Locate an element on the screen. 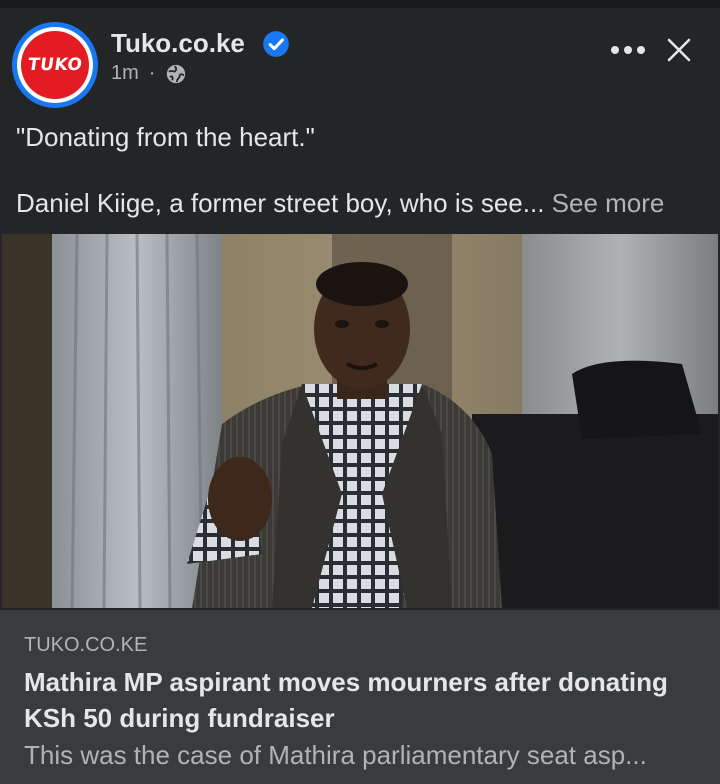 The image size is (720, 784). avatar-border: TUKO is located at coordinates (55, 65).